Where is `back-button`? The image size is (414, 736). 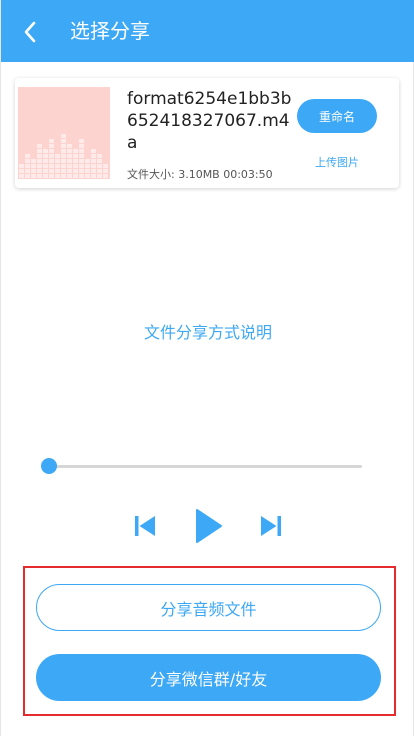 back-button is located at coordinates (30, 32).